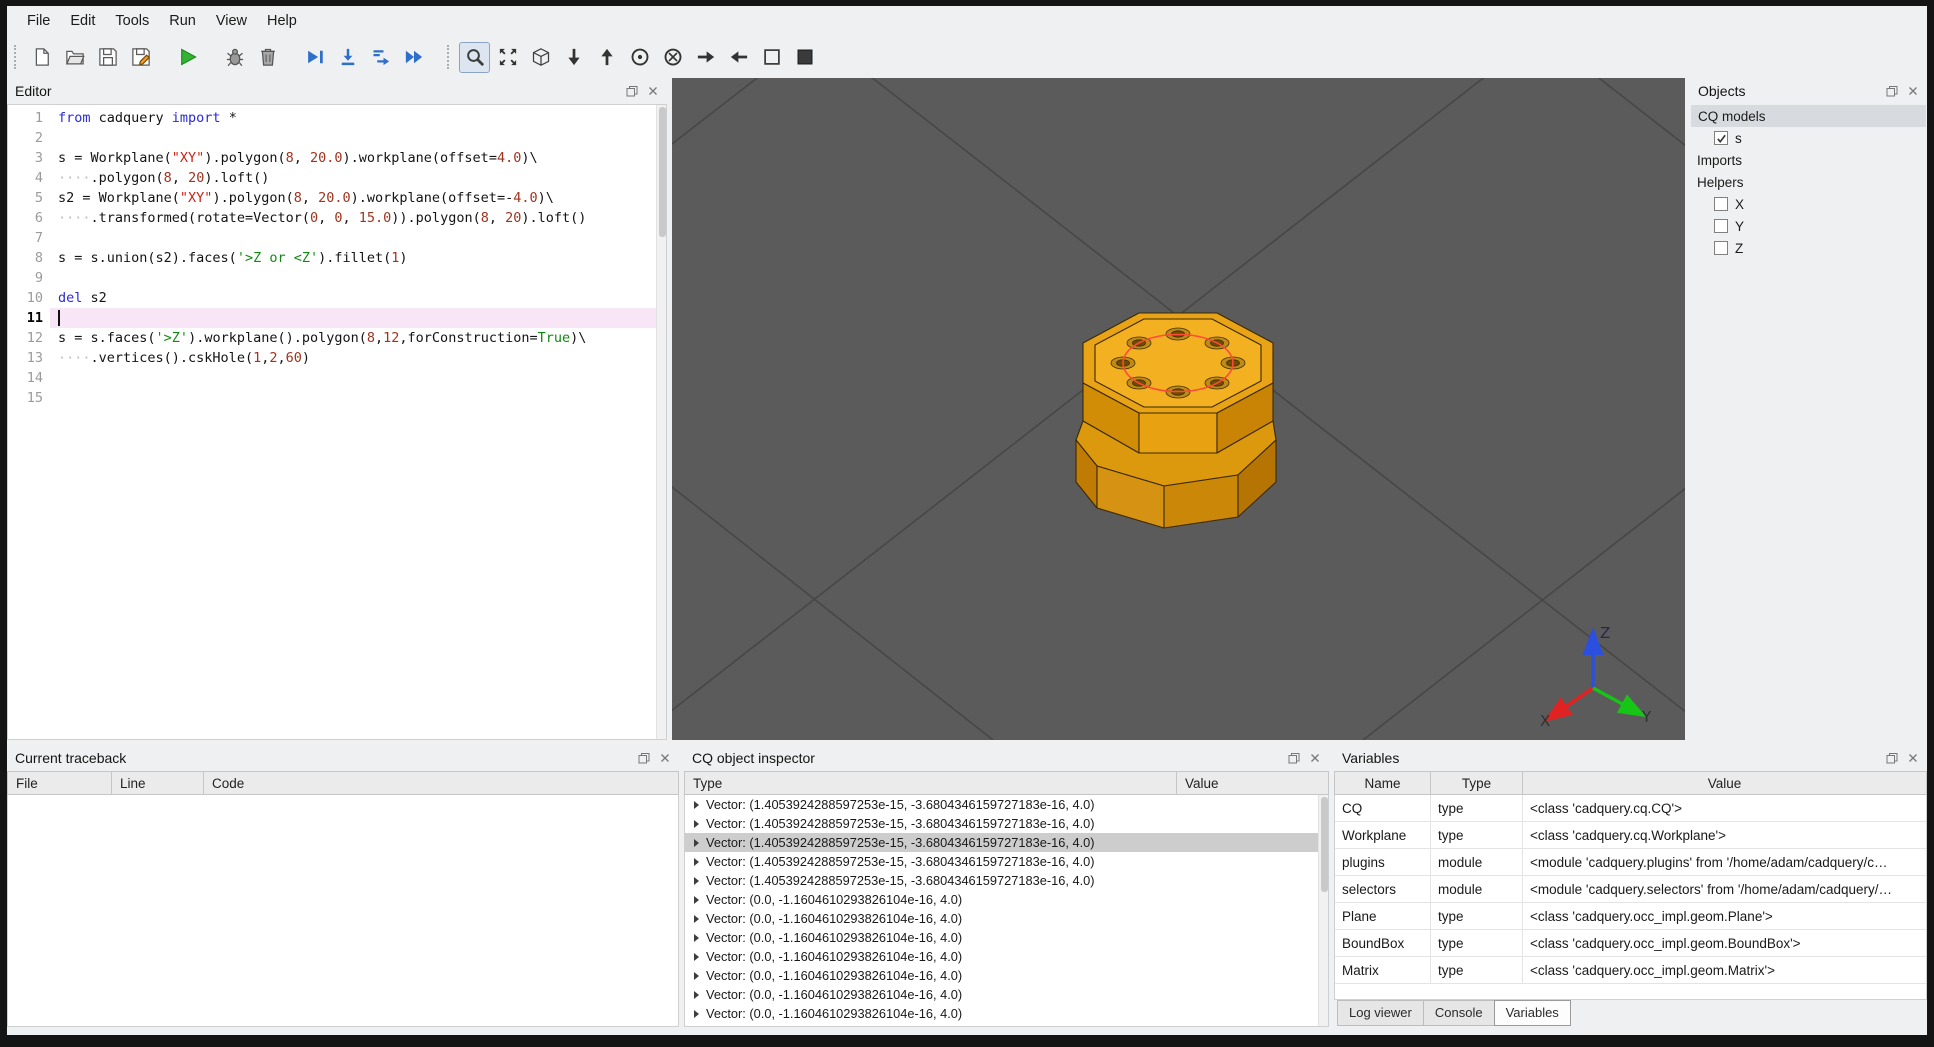 Image resolution: width=1934 pixels, height=1047 pixels. I want to click on back-view-button, so click(672, 57).